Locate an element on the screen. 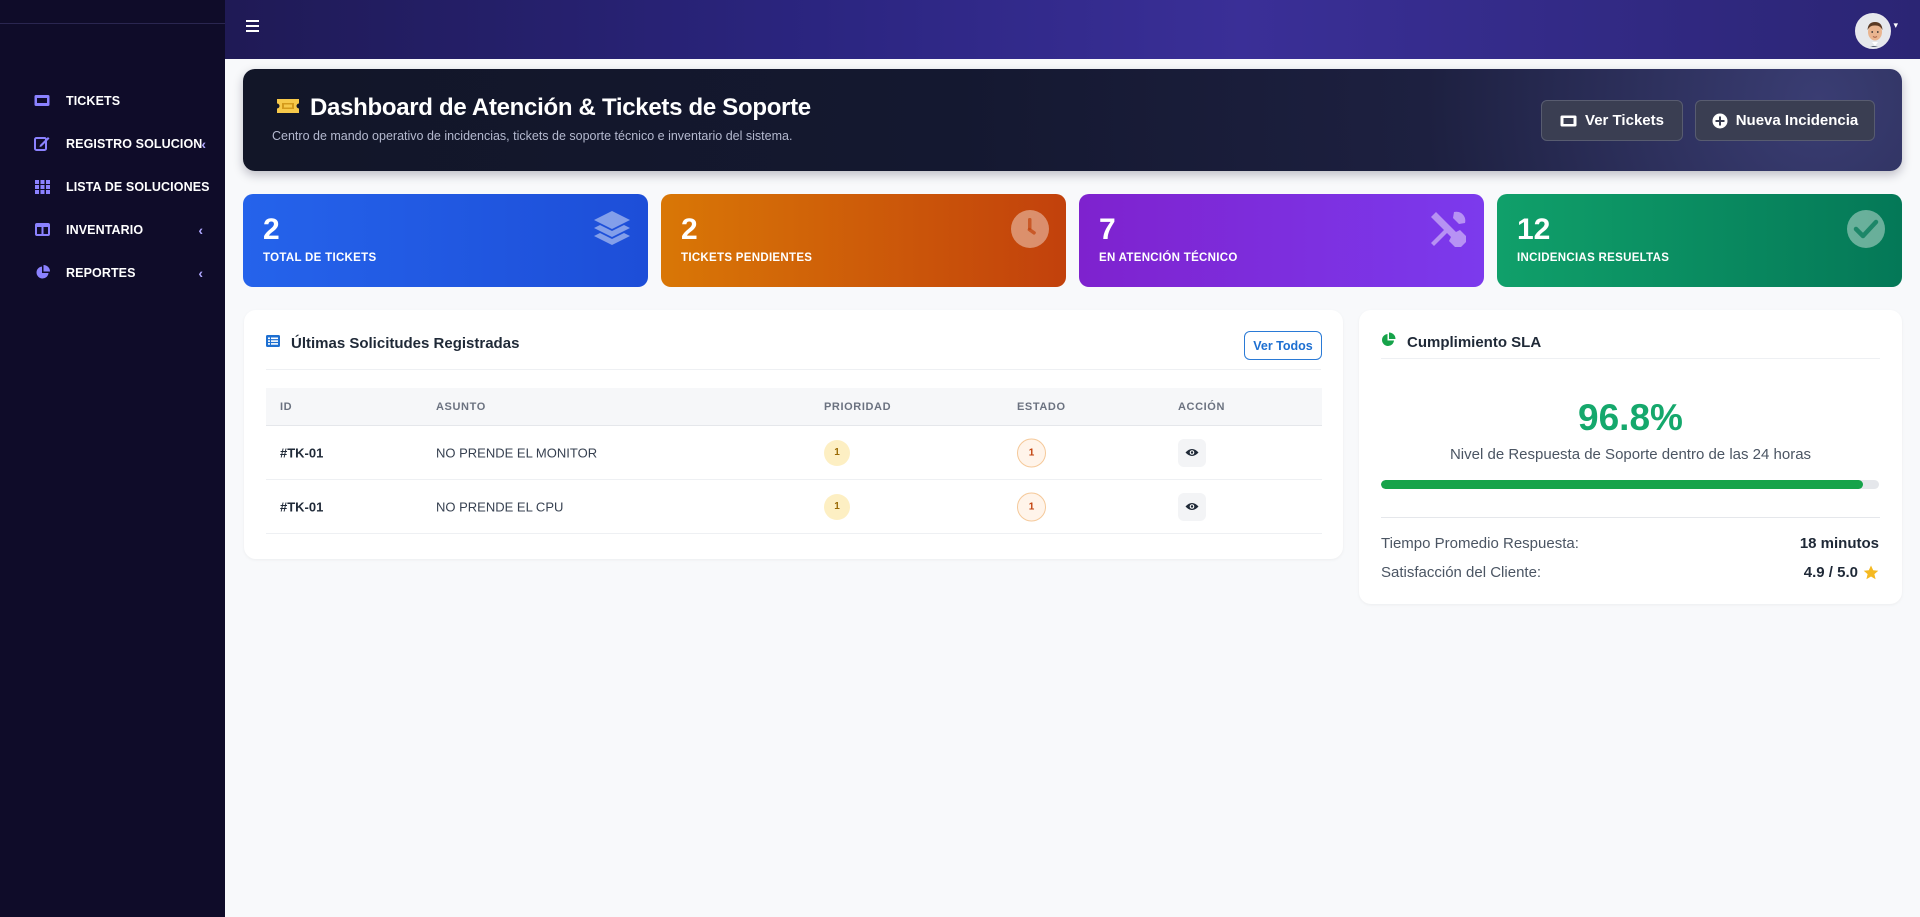  new-incident-label: Nueva Incidencia is located at coordinates (1797, 120).